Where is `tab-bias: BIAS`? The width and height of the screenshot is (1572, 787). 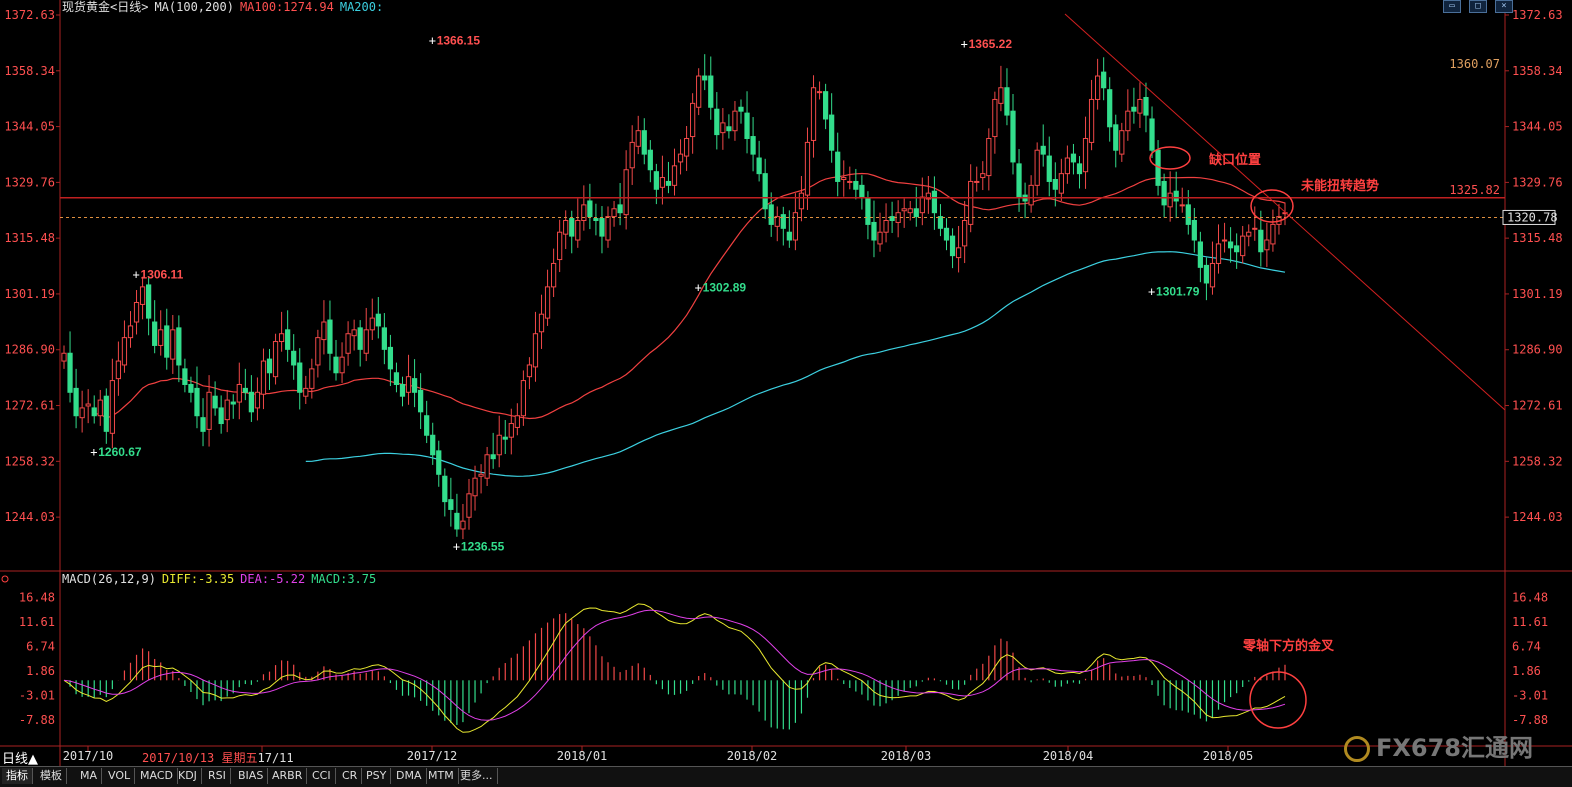 tab-bias: BIAS is located at coordinates (251, 776).